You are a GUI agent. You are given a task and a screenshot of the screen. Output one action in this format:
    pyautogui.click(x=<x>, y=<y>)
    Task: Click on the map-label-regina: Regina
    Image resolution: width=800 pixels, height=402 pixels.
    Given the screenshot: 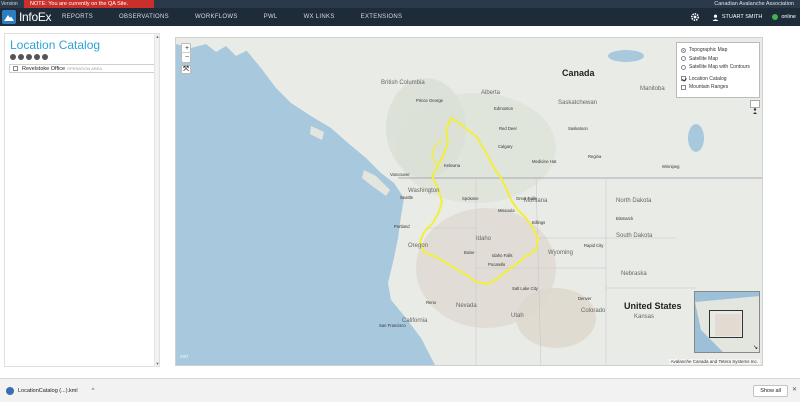 What is the action you would take?
    pyautogui.click(x=595, y=156)
    